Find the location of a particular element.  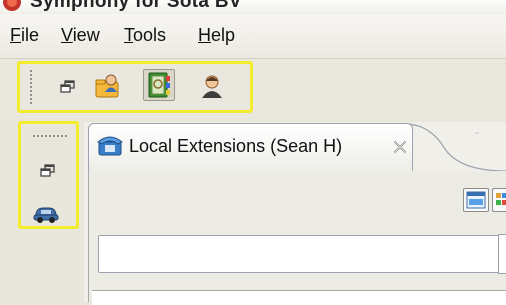

secondary-input-edge is located at coordinates (502, 254).